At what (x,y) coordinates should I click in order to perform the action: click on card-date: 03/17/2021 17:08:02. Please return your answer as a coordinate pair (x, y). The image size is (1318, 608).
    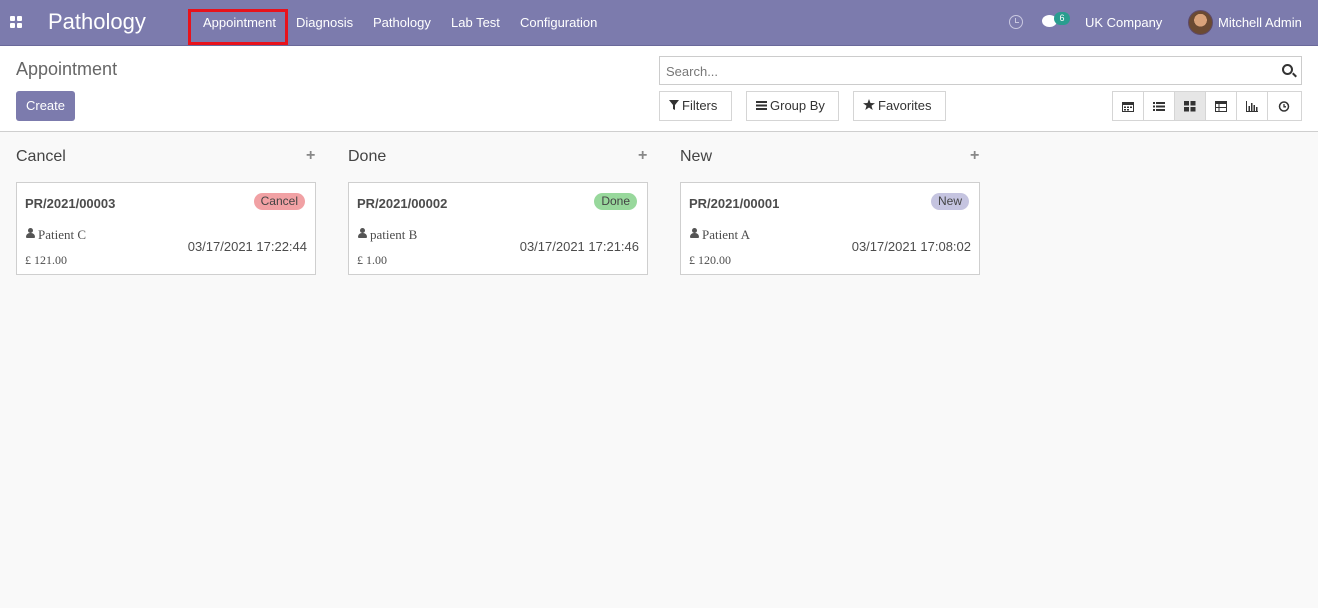
    Looking at the image, I should click on (911, 246).